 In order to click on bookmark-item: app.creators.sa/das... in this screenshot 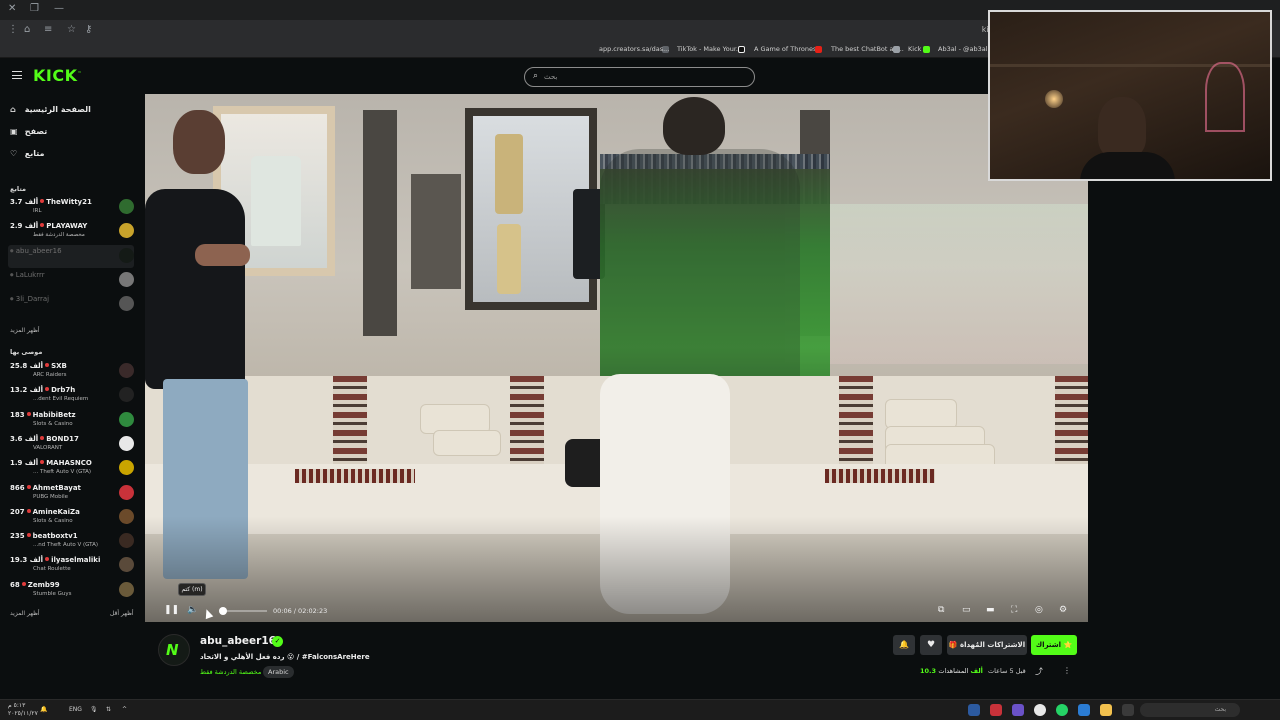, I will do `click(634, 49)`.